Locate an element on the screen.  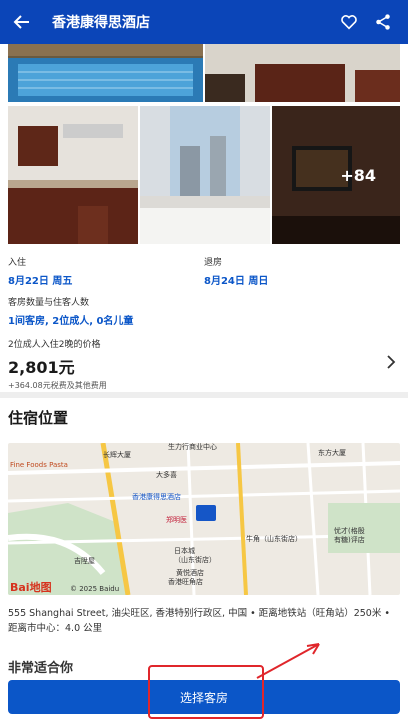
svg-text: 忧才(格殷 is located at coordinates (349, 530).